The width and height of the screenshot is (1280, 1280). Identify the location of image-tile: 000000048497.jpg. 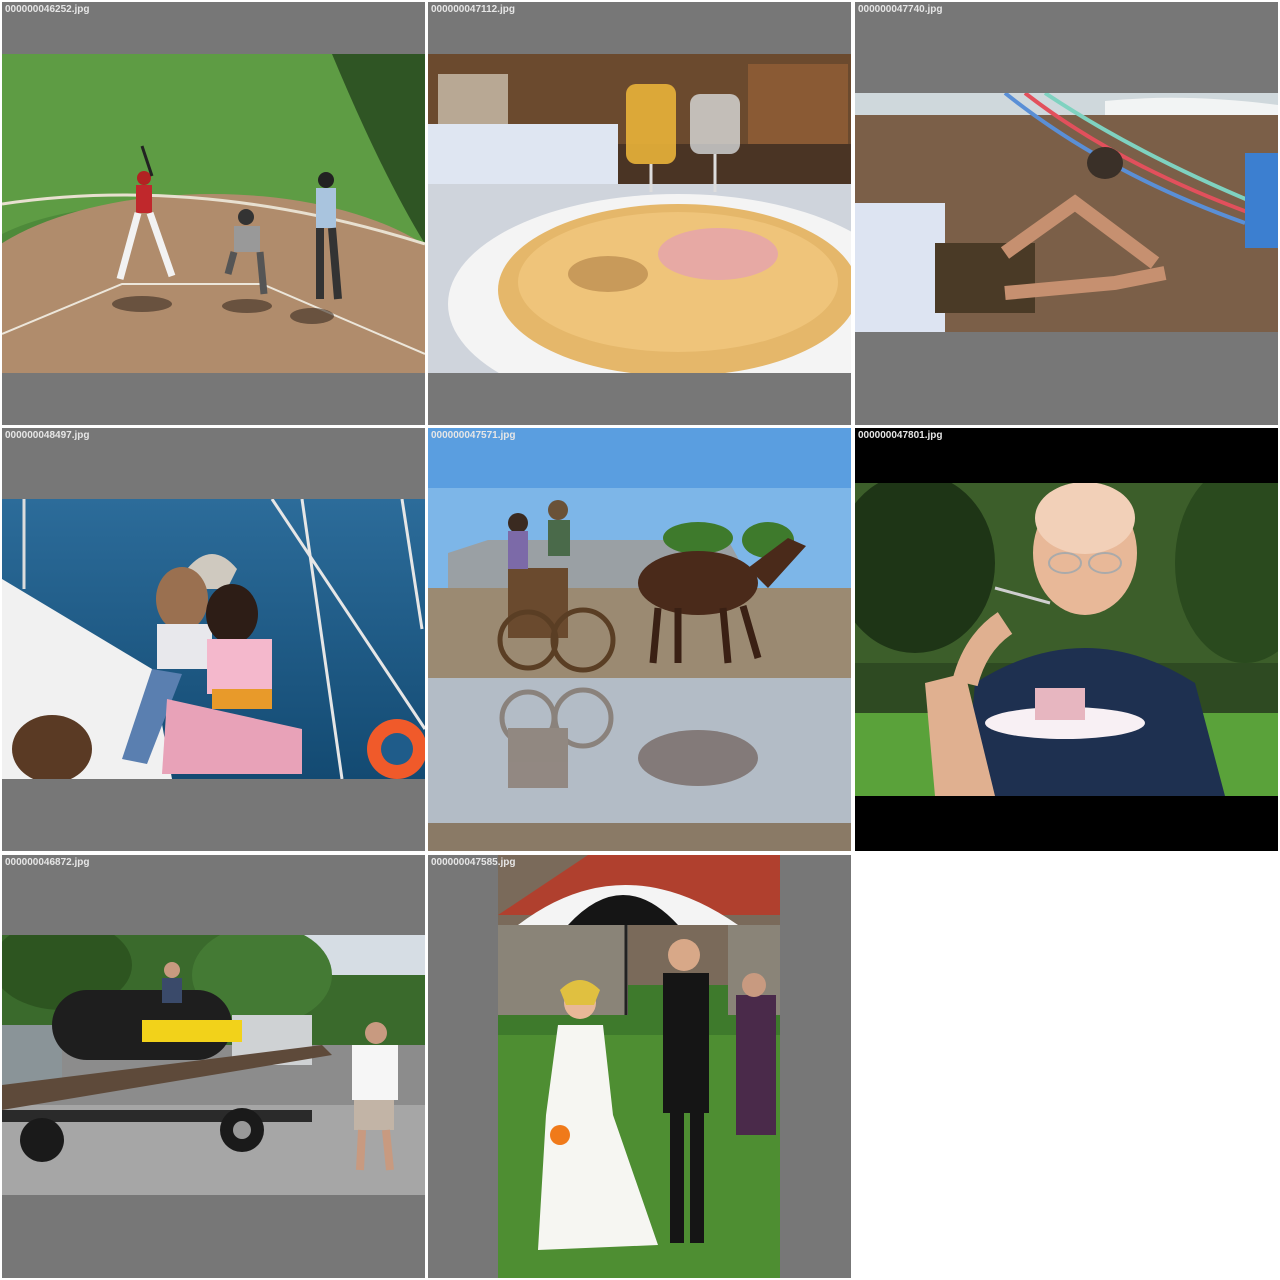
(213, 639).